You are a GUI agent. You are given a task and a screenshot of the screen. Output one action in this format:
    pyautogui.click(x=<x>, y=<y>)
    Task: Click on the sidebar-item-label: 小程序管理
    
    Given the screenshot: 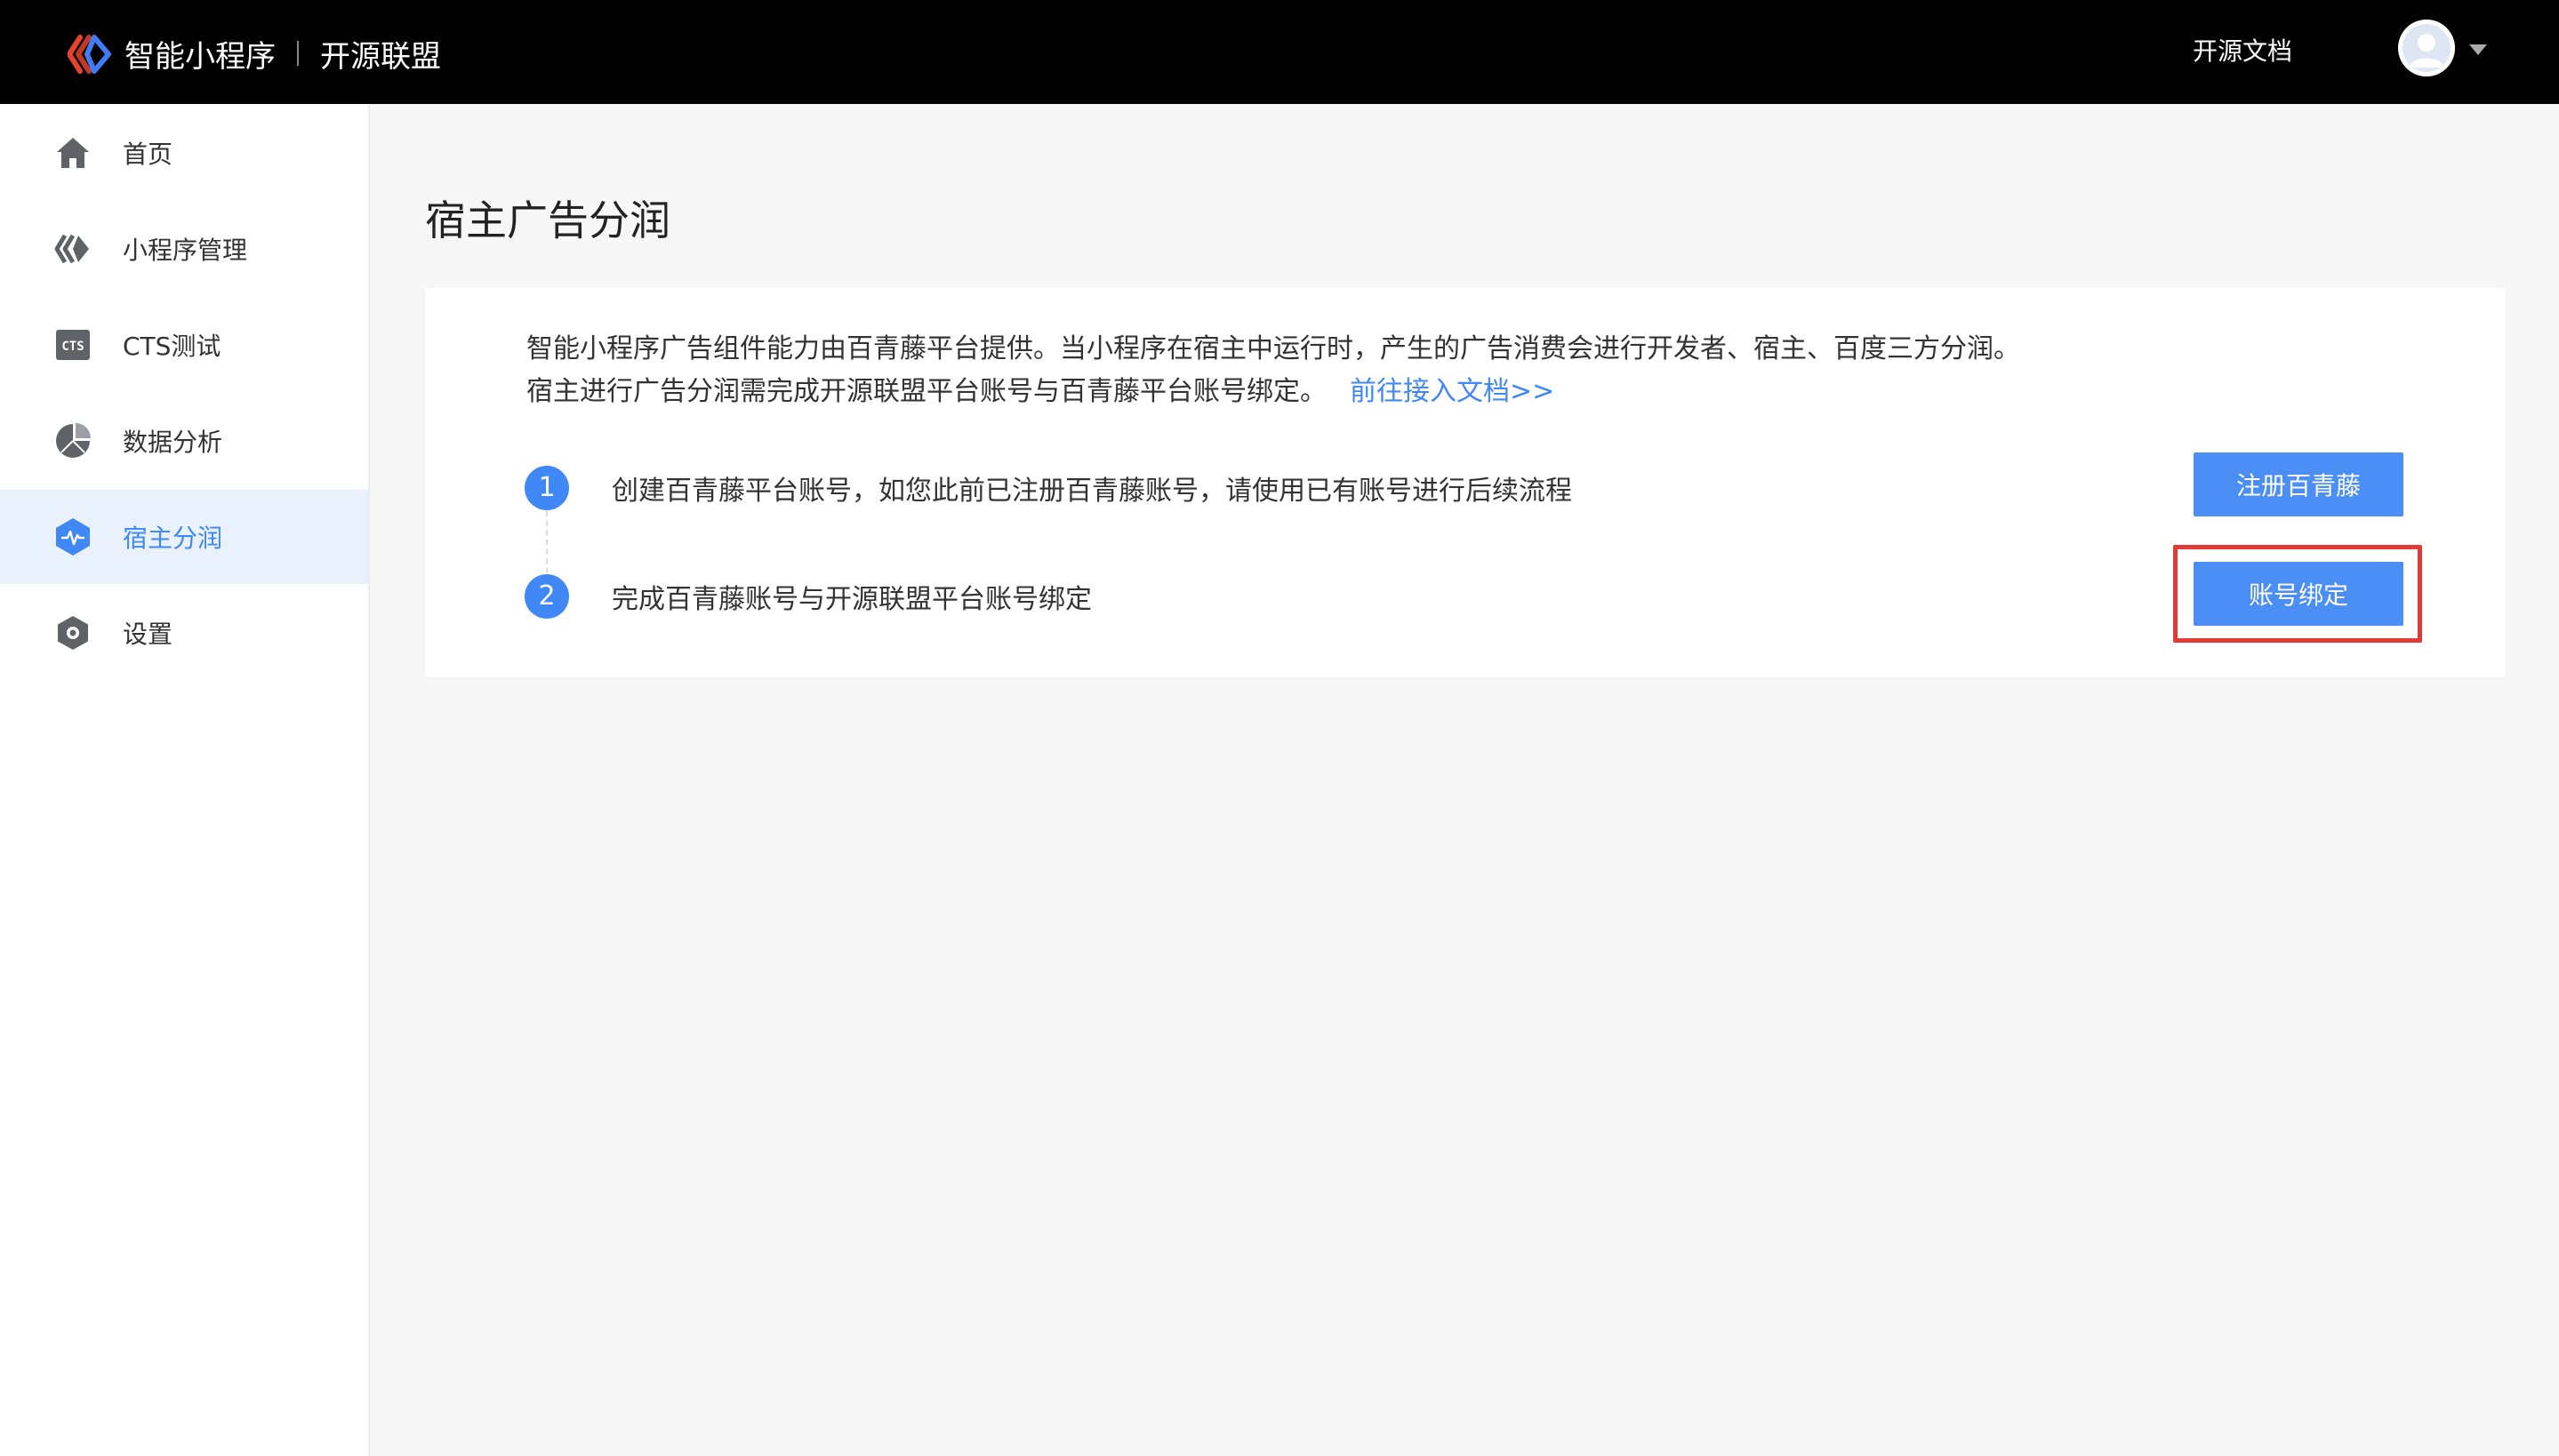 What is the action you would take?
    pyautogui.click(x=185, y=250)
    